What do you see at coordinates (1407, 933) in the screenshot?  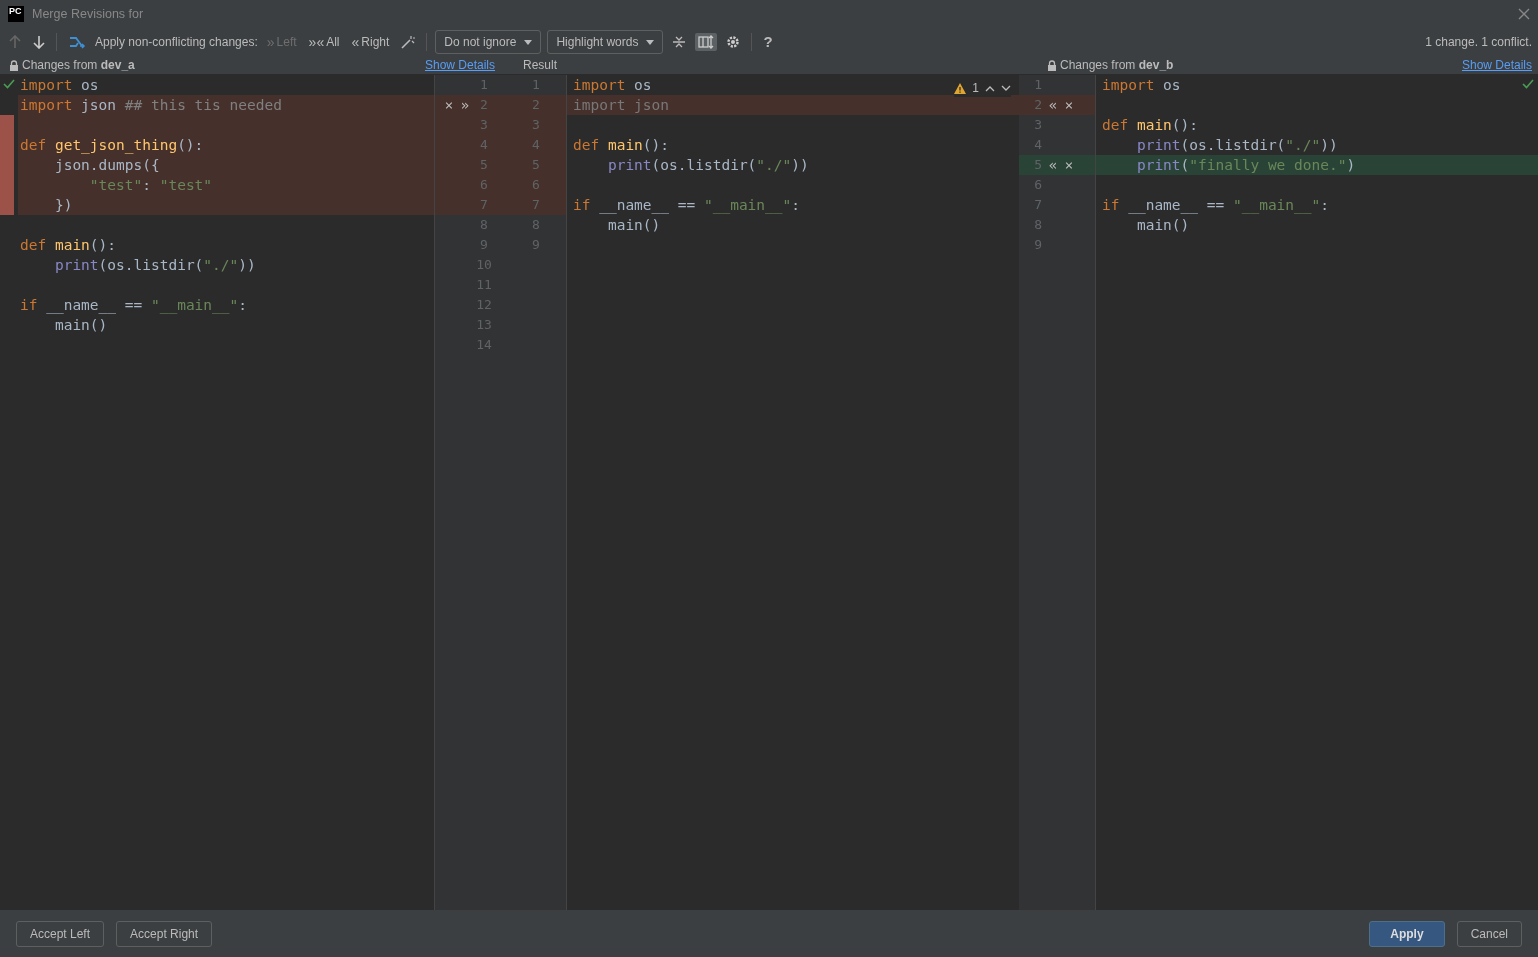 I see `apply-button: Apply` at bounding box center [1407, 933].